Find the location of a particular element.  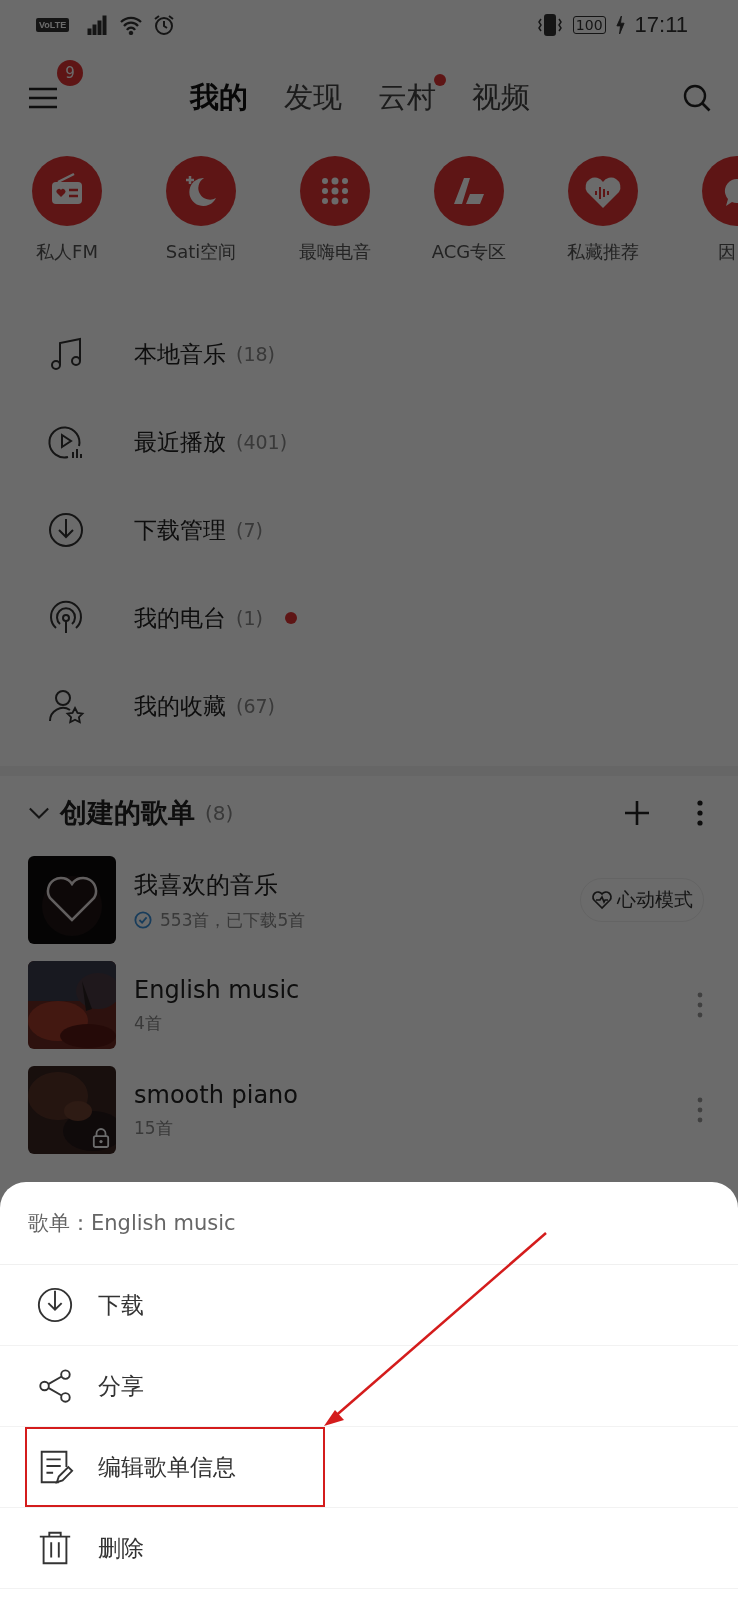

library-label: 本地音乐 is located at coordinates (180, 354).